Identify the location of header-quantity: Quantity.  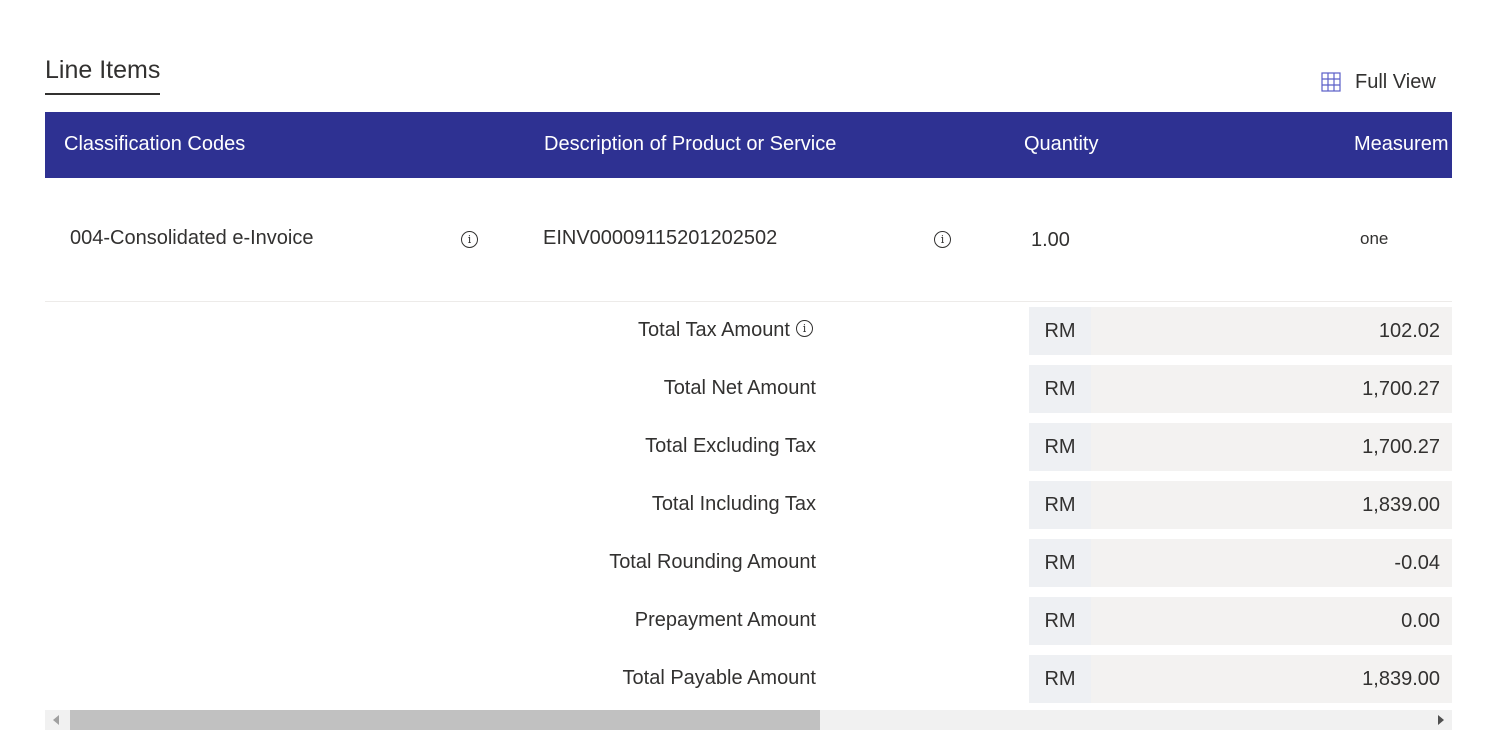
(1061, 144).